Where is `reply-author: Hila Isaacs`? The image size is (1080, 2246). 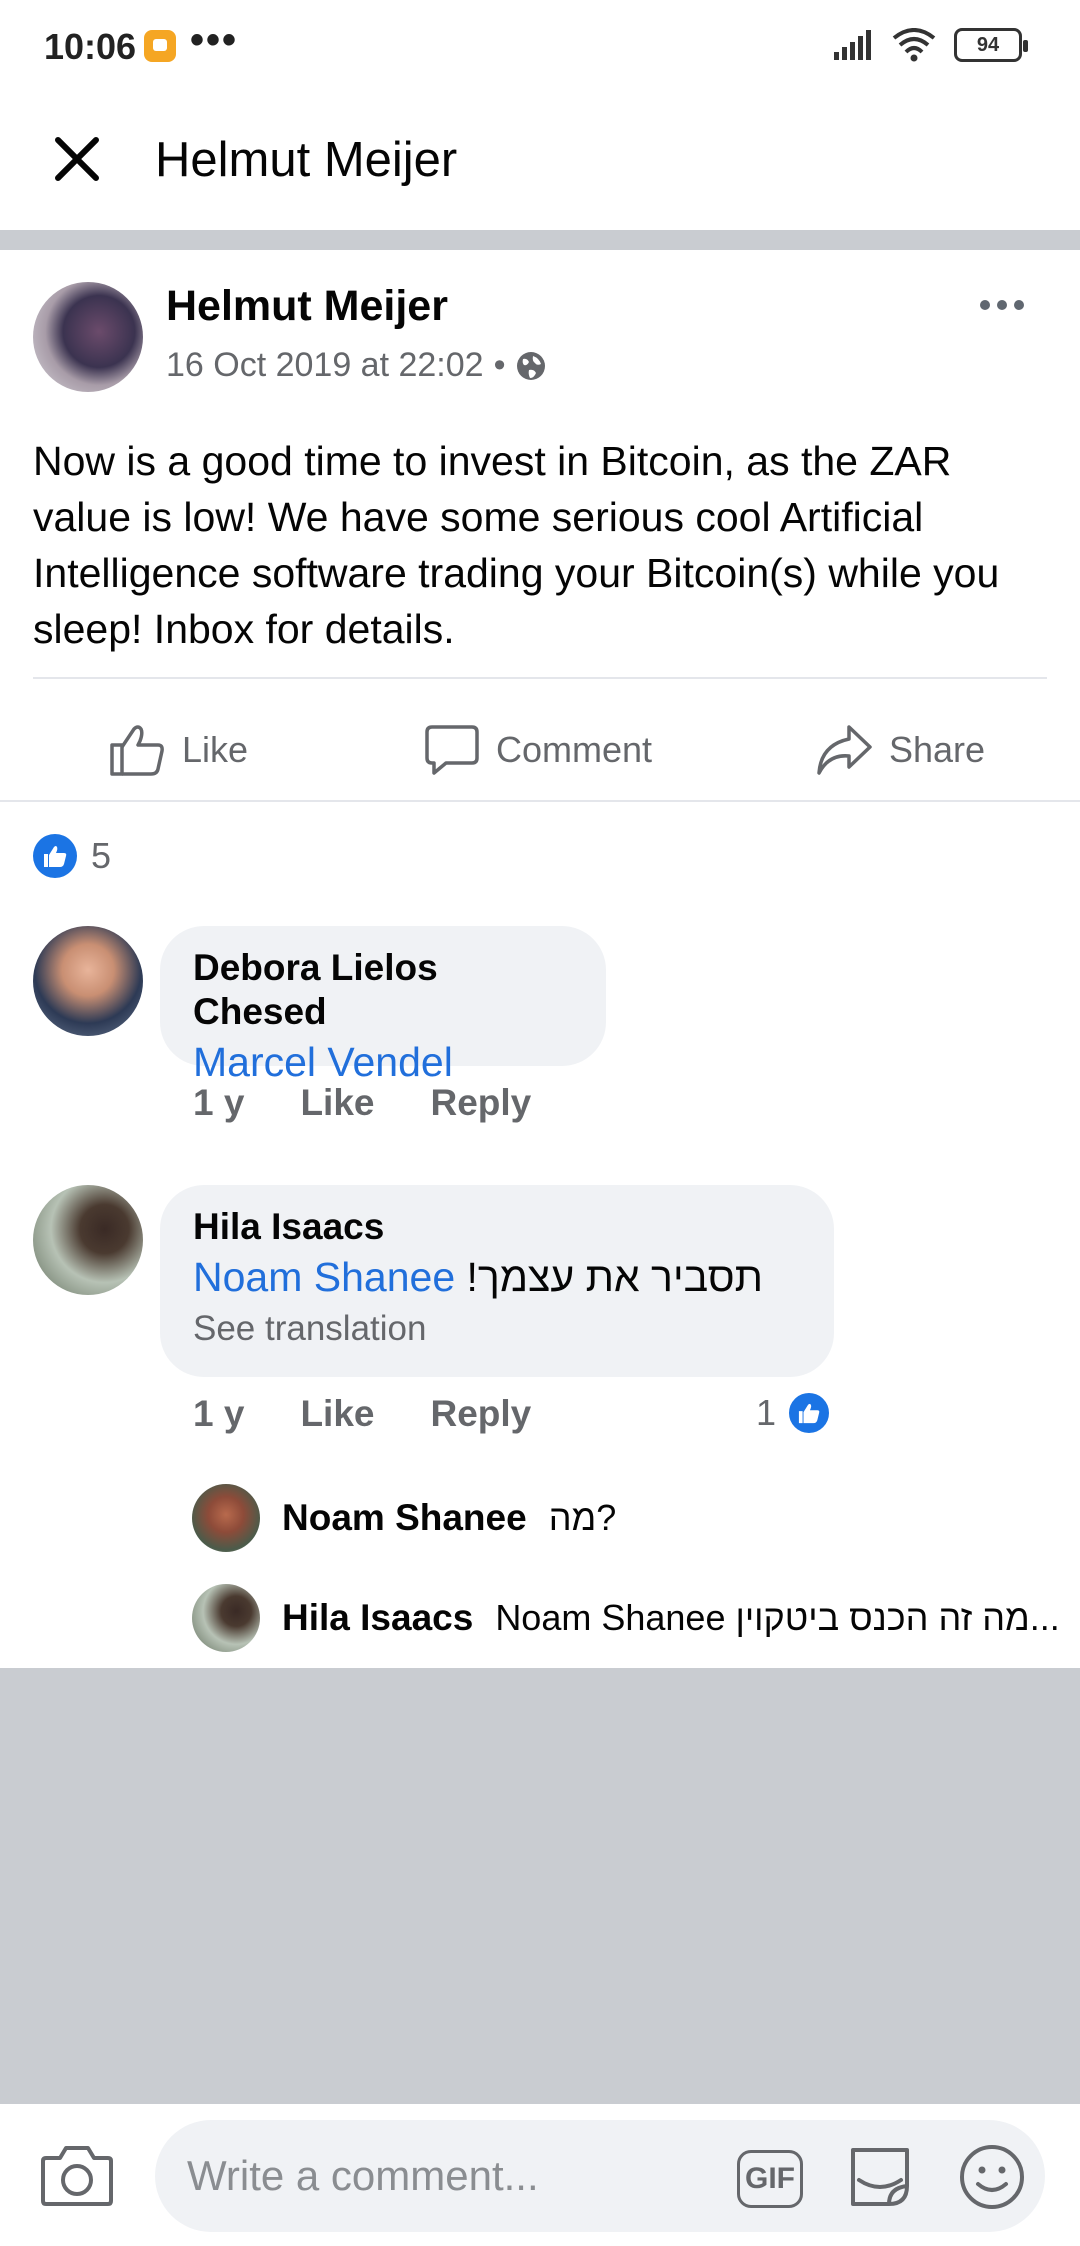 reply-author: Hila Isaacs is located at coordinates (377, 1618).